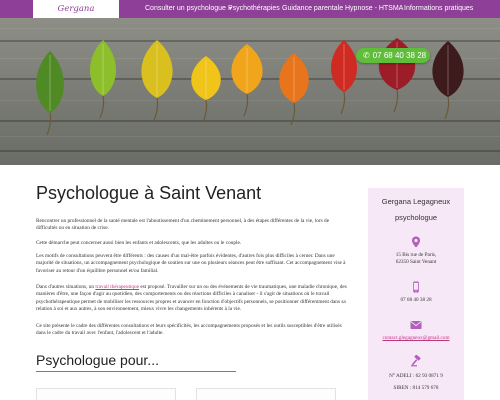 The image size is (500, 400). I want to click on nav-item-guidance-parentale: Guidance parentale, so click(312, 9).